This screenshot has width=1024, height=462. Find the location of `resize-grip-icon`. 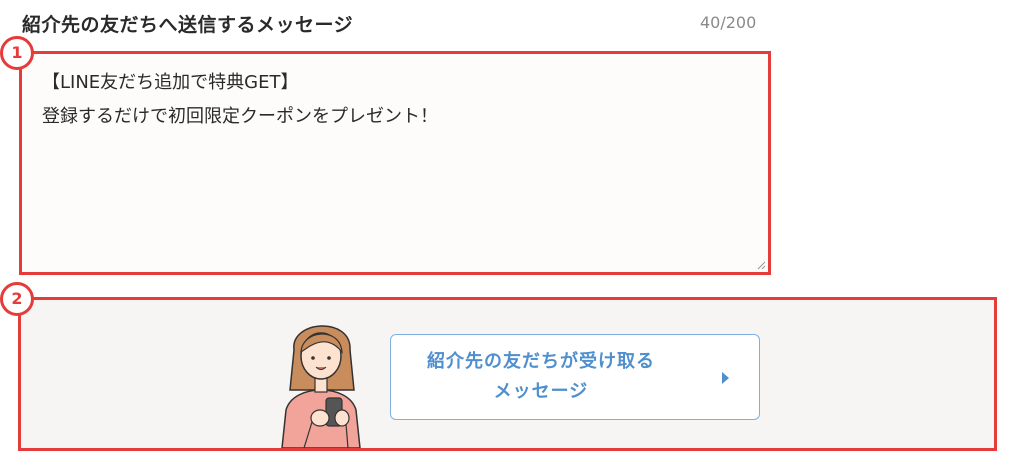

resize-grip-icon is located at coordinates (761, 265).